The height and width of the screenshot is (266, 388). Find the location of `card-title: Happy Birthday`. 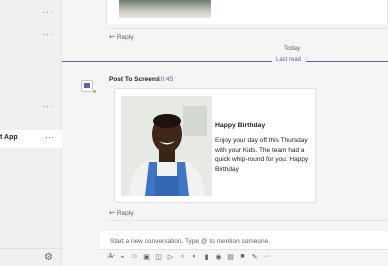

card-title: Happy Birthday is located at coordinates (240, 125).